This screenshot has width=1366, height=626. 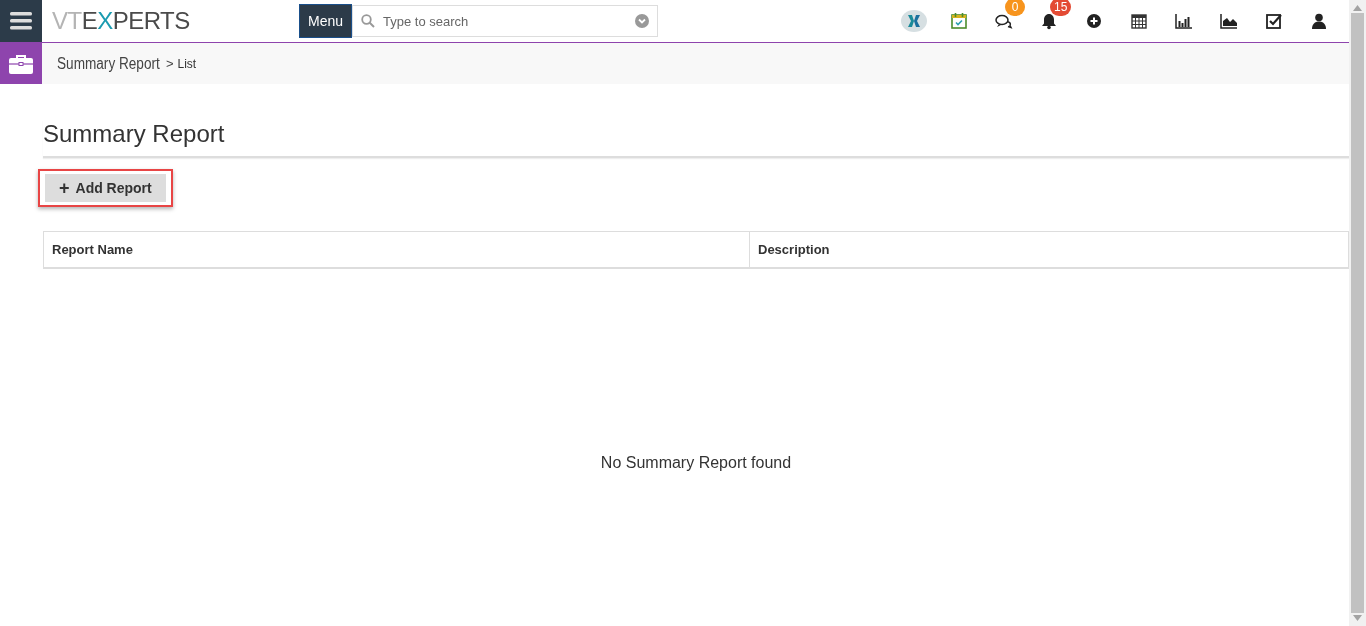 I want to click on calendar-icon, so click(x=1138, y=21).